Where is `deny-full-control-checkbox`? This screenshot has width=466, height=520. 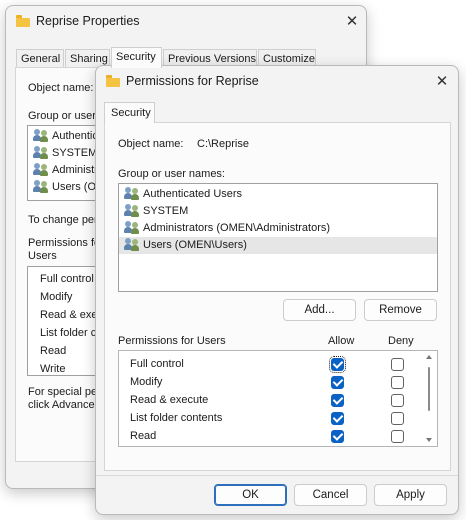
deny-full-control-checkbox is located at coordinates (397, 364).